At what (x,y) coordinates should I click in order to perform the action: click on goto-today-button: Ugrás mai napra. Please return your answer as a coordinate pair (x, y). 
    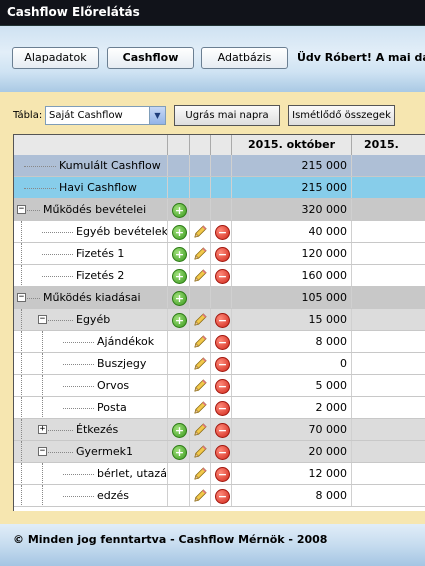
    Looking at the image, I should click on (227, 115).